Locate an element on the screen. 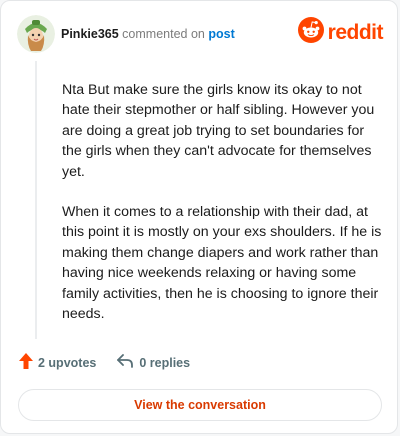 The width and height of the screenshot is (400, 436). replies-button: 0 replies is located at coordinates (153, 362).